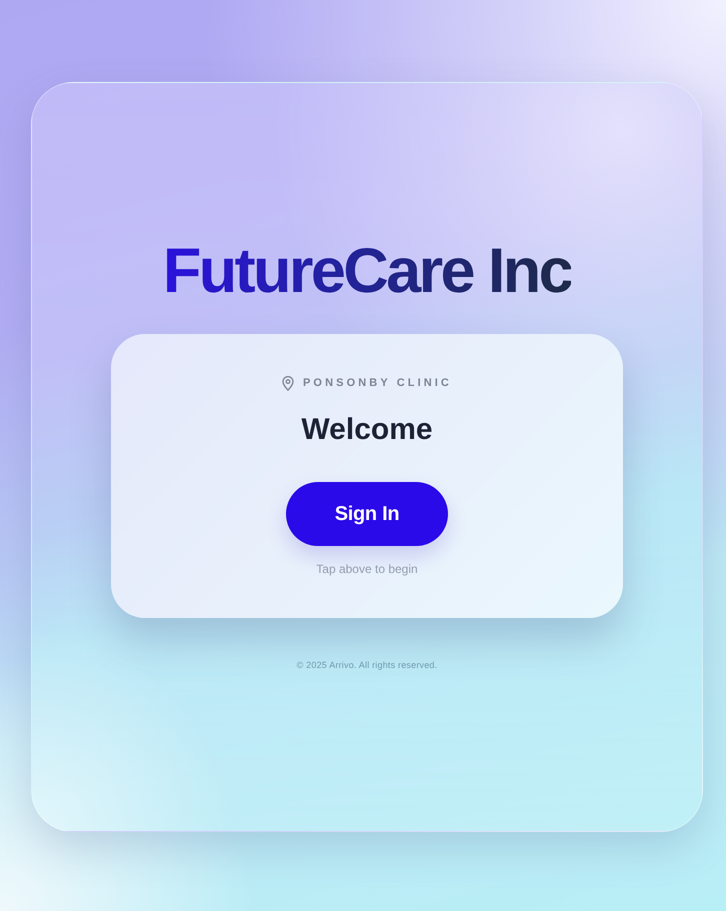 The width and height of the screenshot is (726, 911). What do you see at coordinates (367, 665) in the screenshot?
I see `copyright-text: © 2025 Arrivo. All rights reserved.` at bounding box center [367, 665].